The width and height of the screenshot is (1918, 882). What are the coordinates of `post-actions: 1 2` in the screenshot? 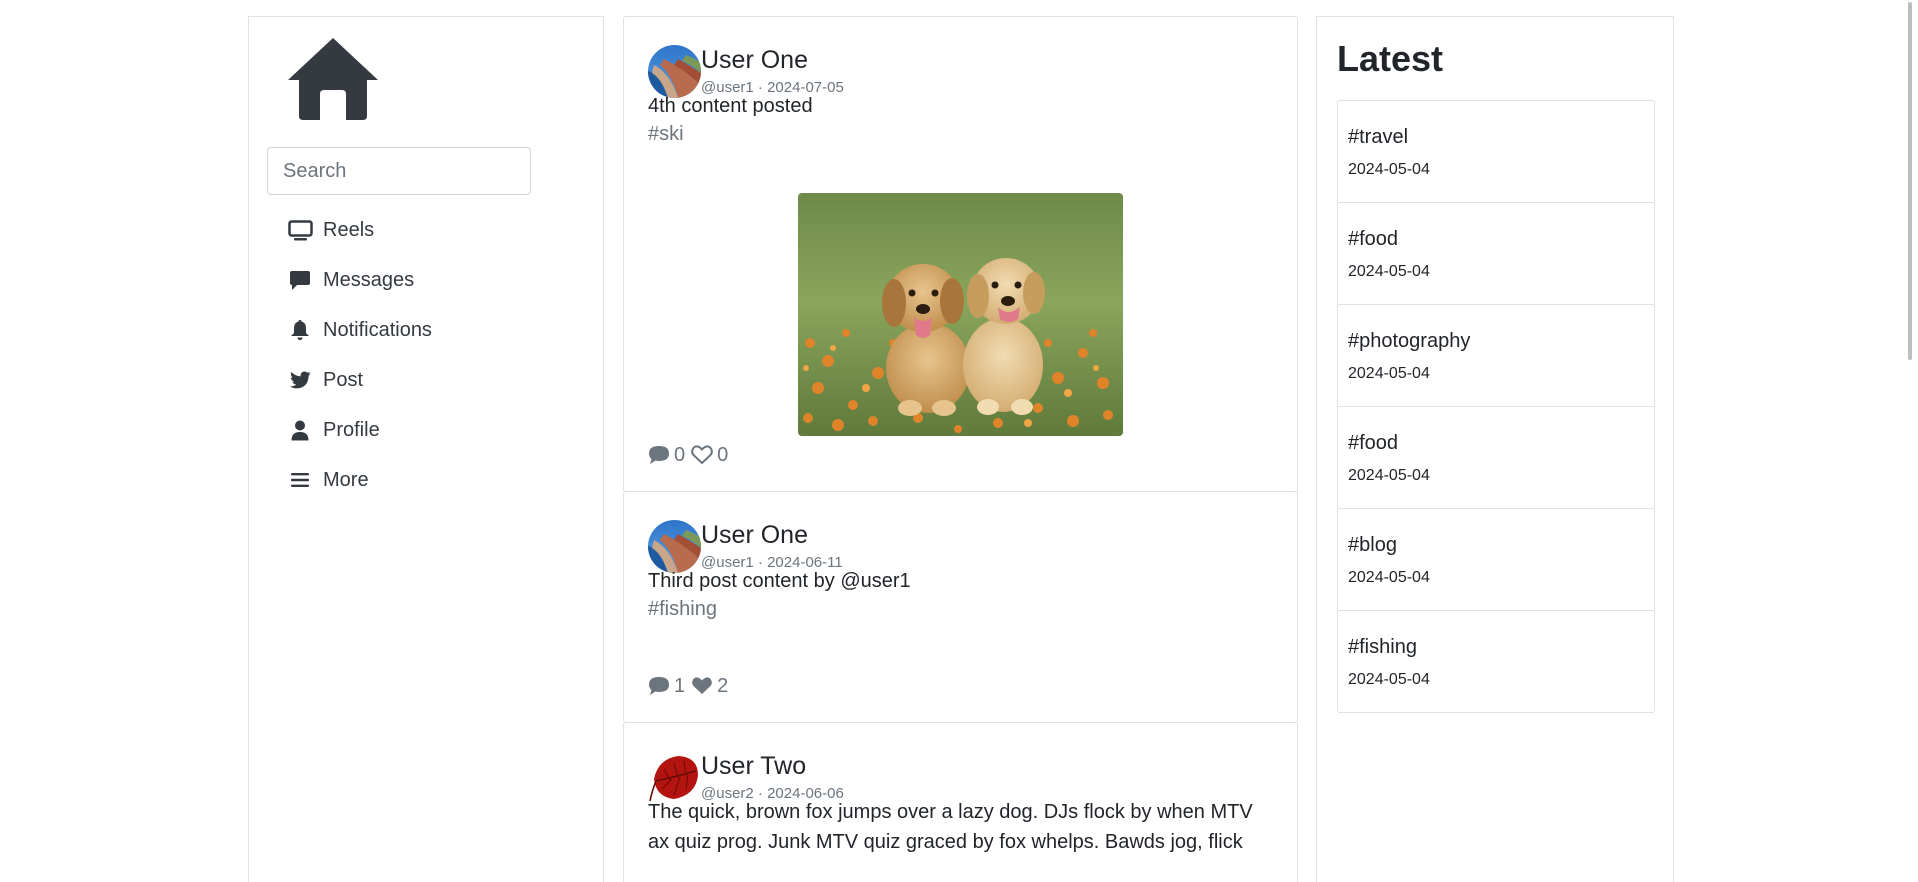 It's located at (691, 686).